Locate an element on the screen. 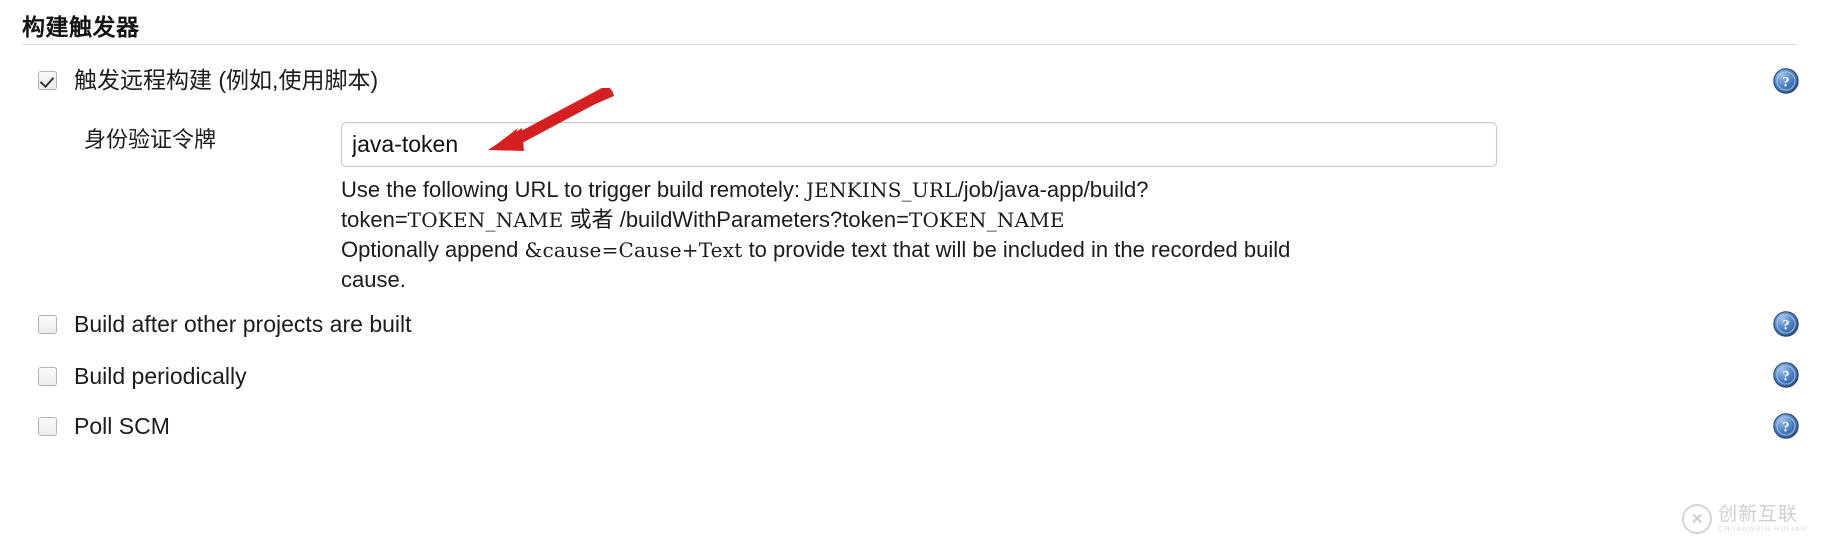 The height and width of the screenshot is (542, 1821). help-text-run: Optionally append is located at coordinates (433, 249).